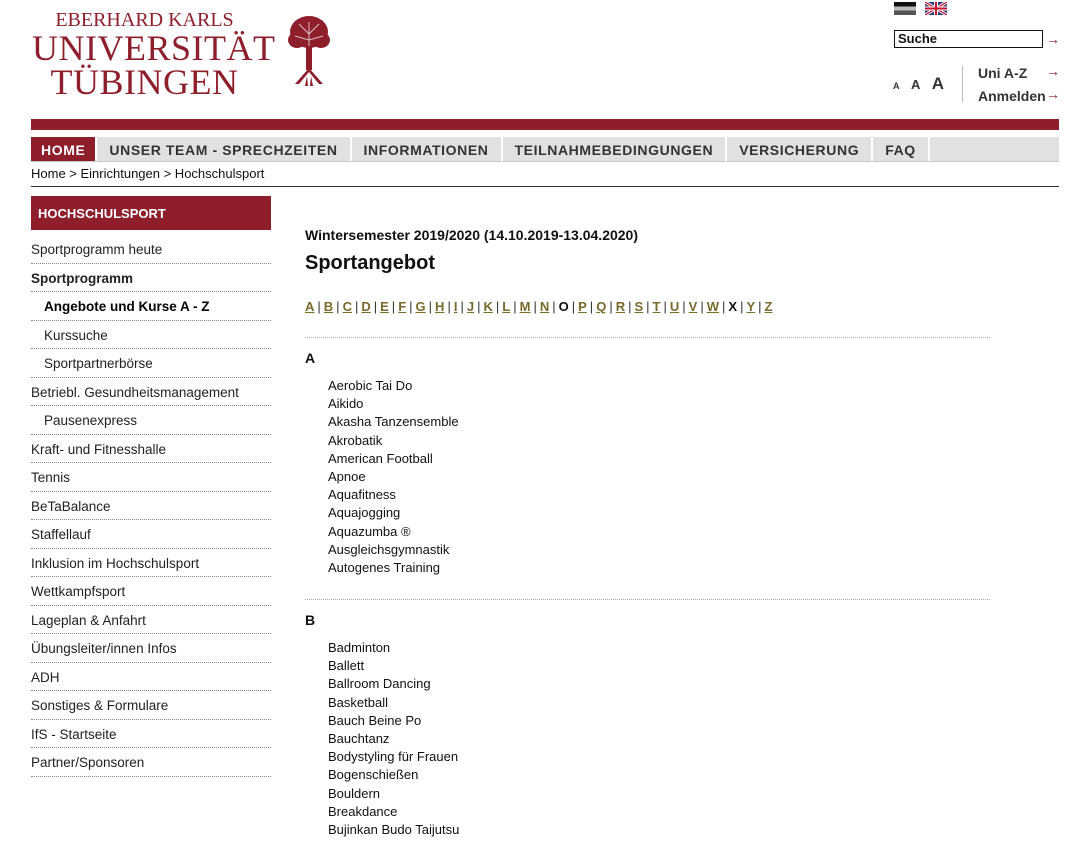 The image size is (1080, 845). I want to click on course-link: Akrobatik, so click(393, 441).